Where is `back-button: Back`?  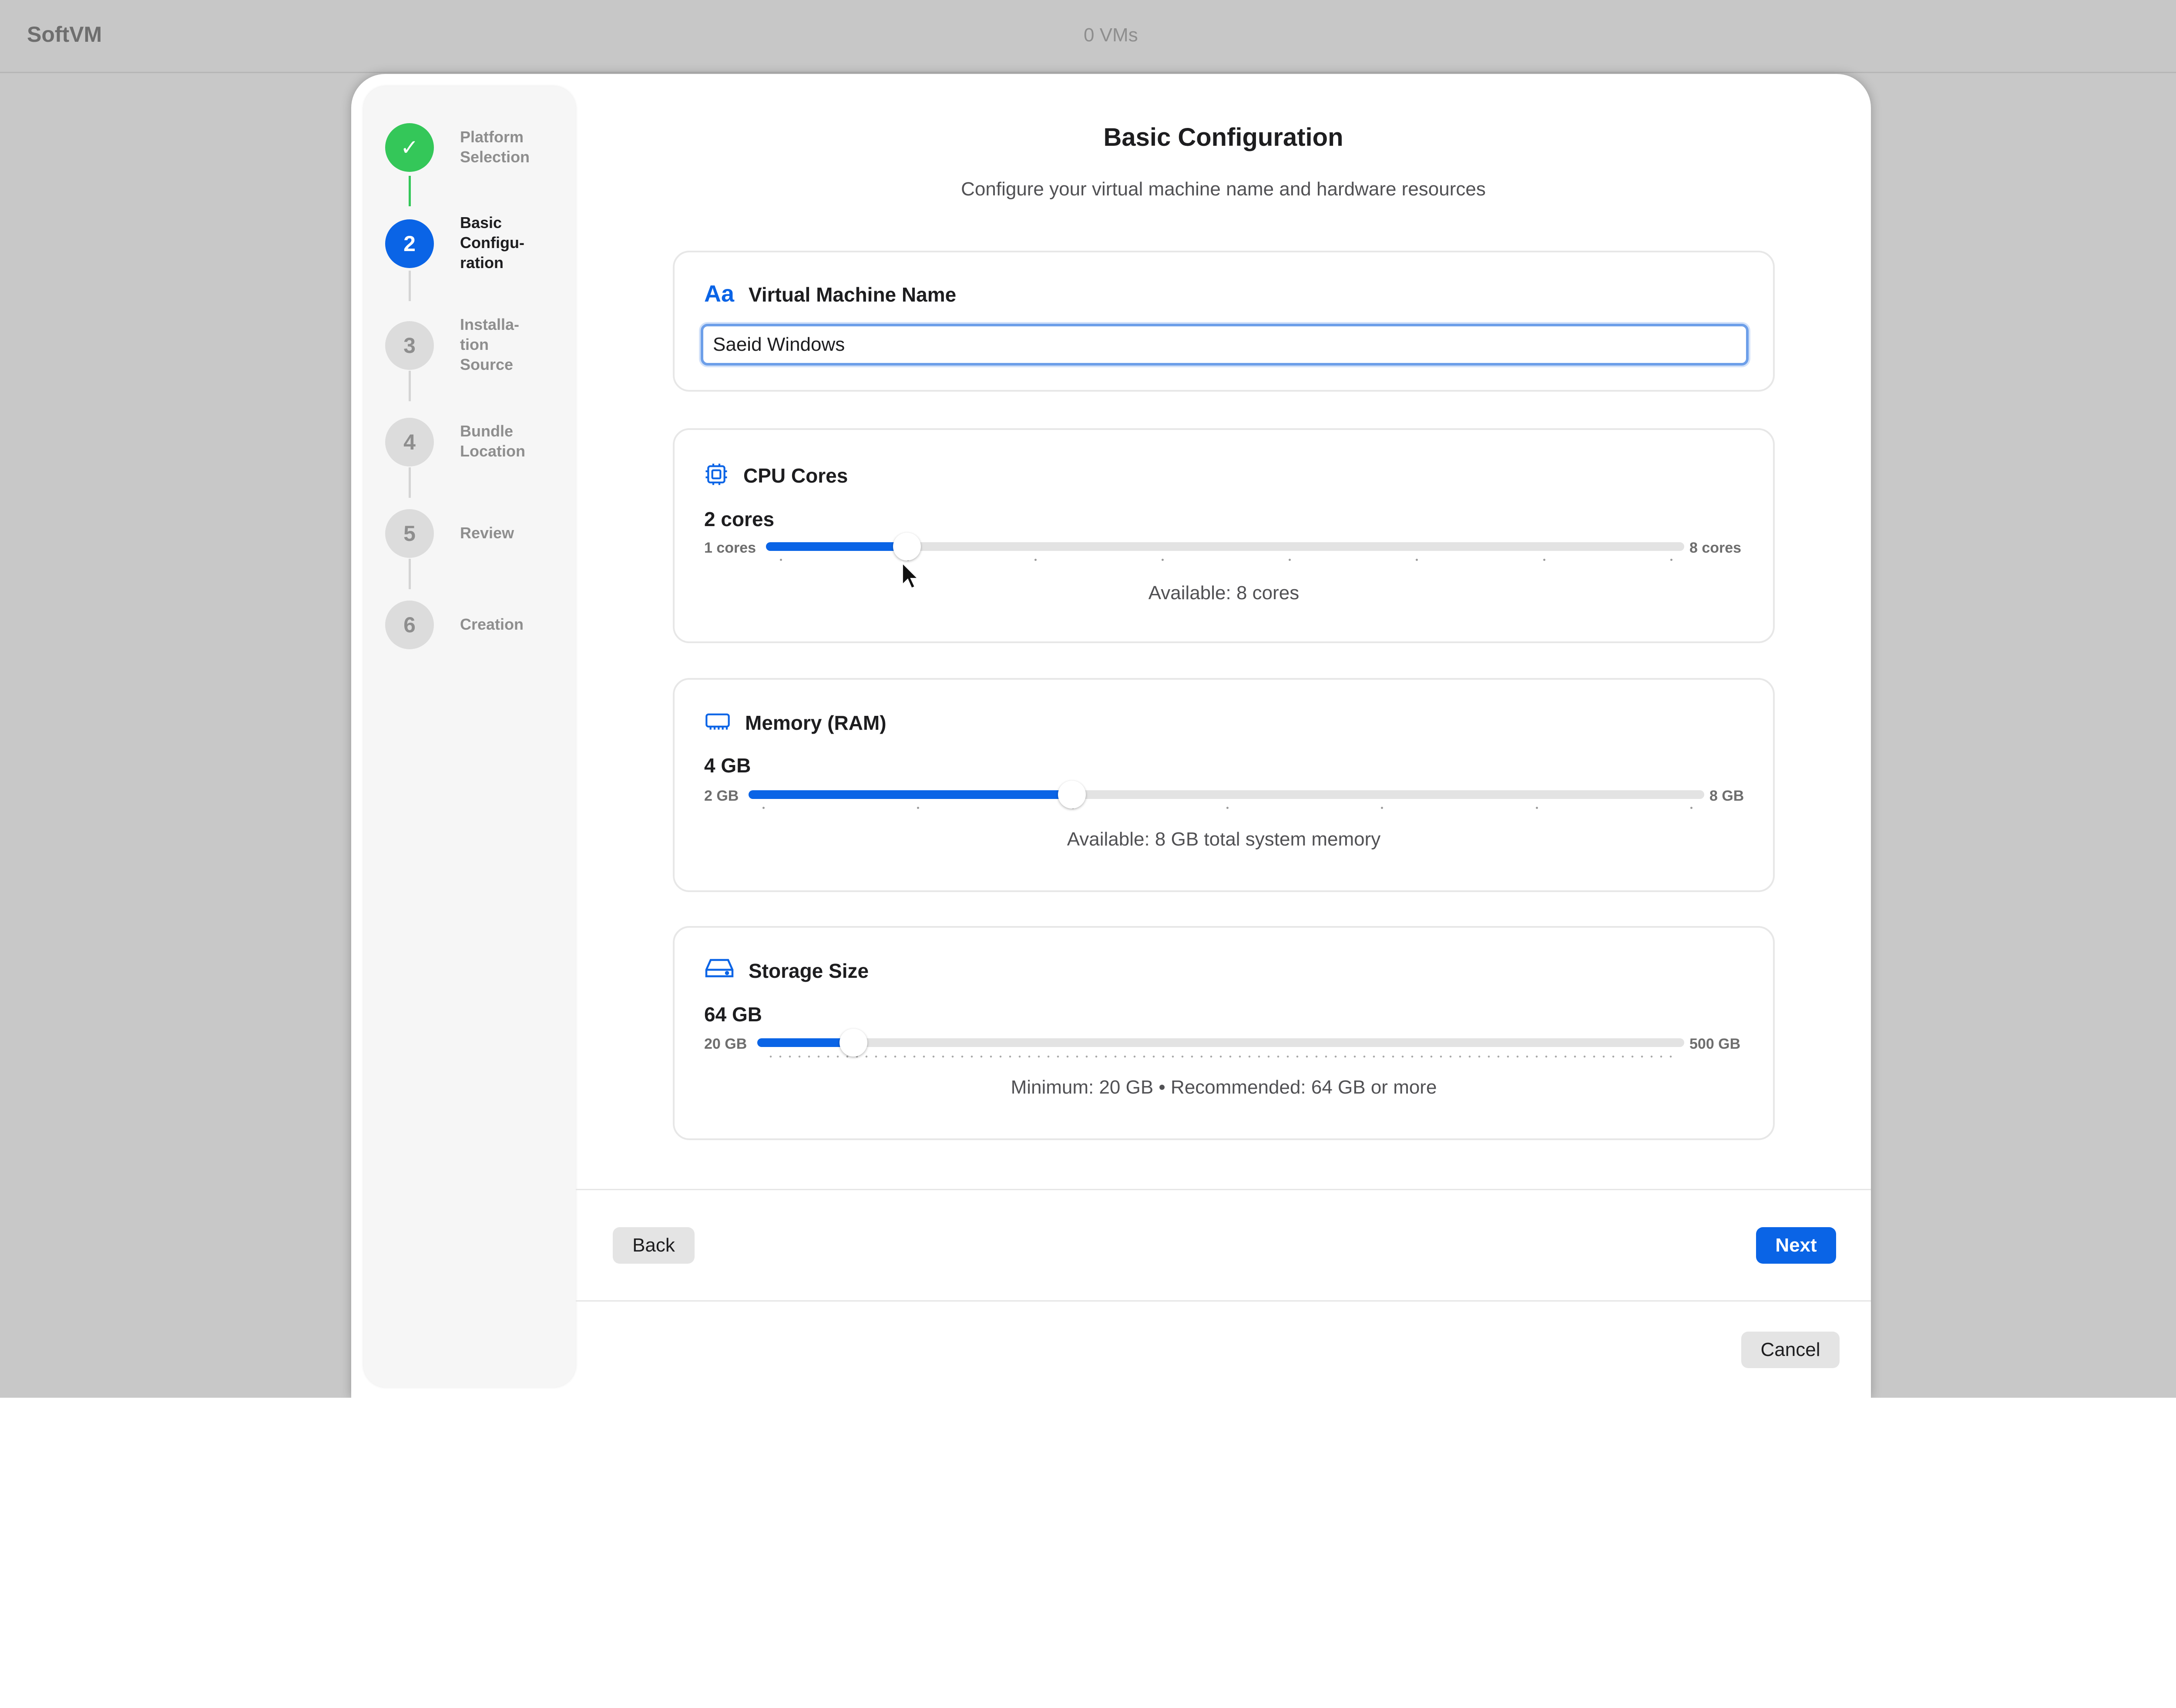
back-button: Back is located at coordinates (654, 1246).